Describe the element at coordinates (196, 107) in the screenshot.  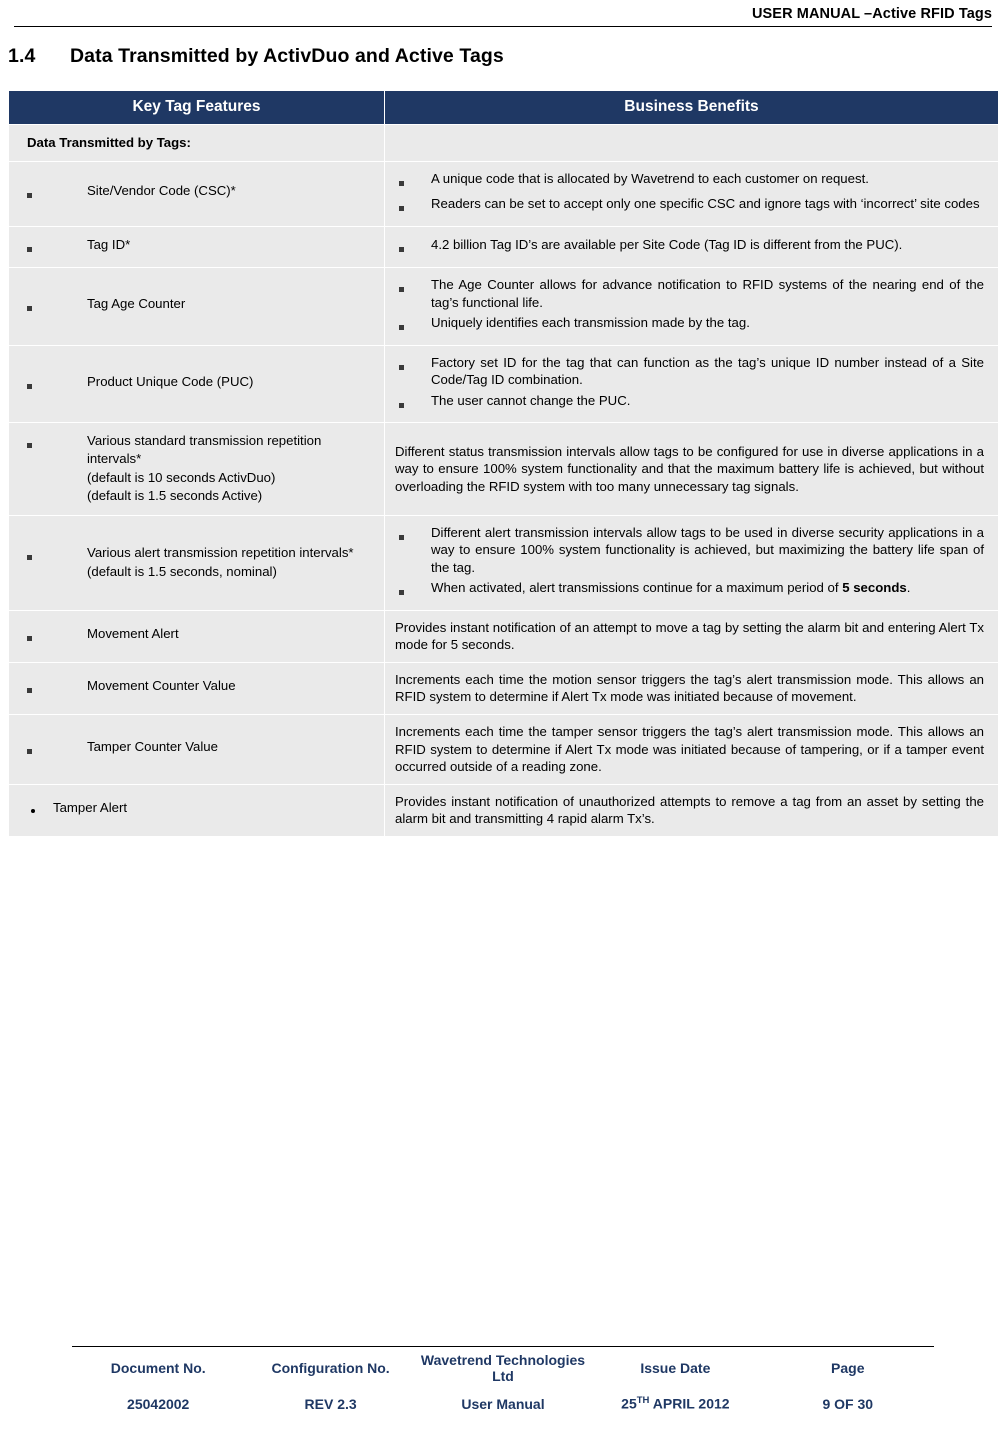
I see `column-header-key-tag-features: Key Tag Features` at that location.